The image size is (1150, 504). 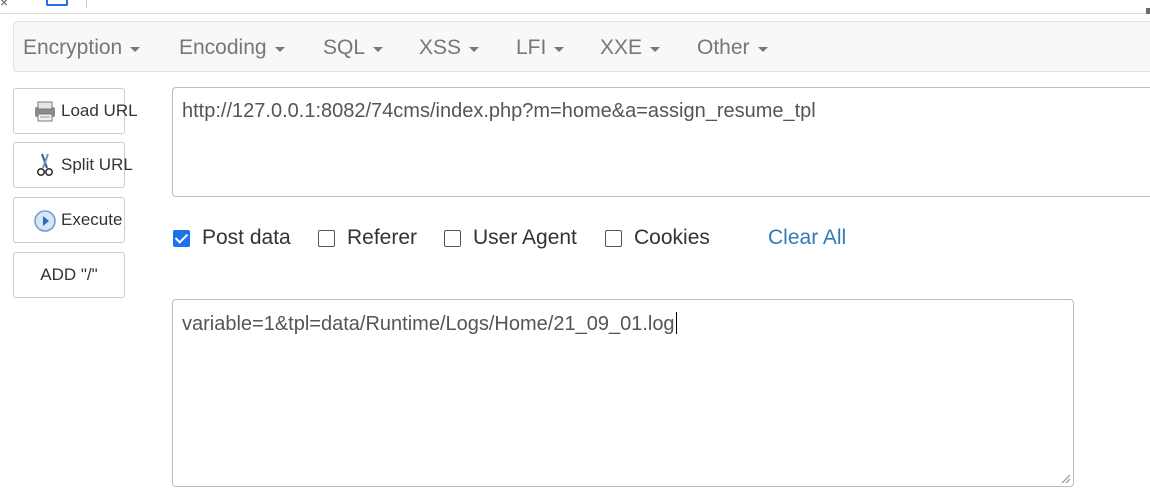 I want to click on user-agent-checkbox, so click(x=452, y=238).